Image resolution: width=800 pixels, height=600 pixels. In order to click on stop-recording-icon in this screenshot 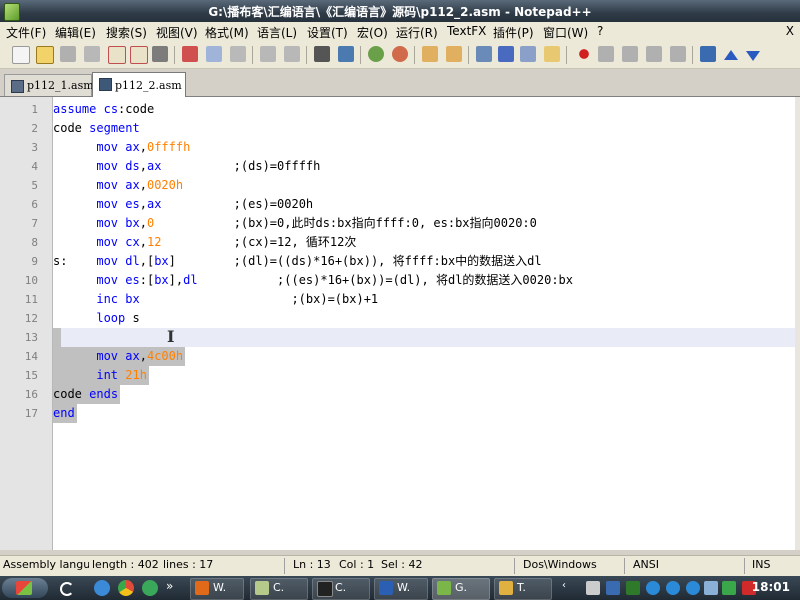, I will do `click(606, 54)`.